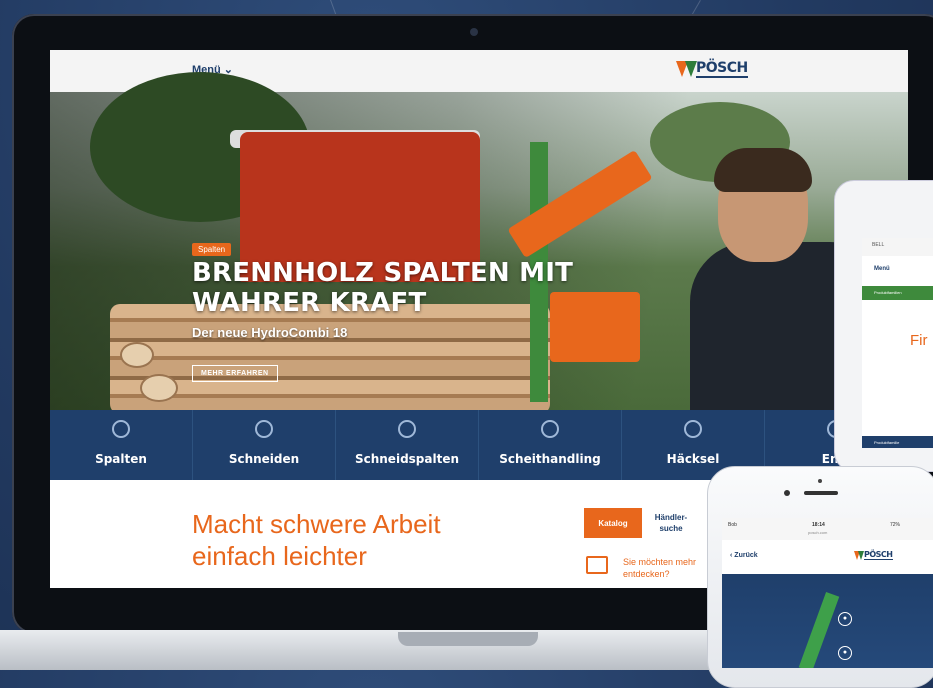 This screenshot has height=688, width=933. I want to click on hero-tag: Spalten, so click(212, 249).